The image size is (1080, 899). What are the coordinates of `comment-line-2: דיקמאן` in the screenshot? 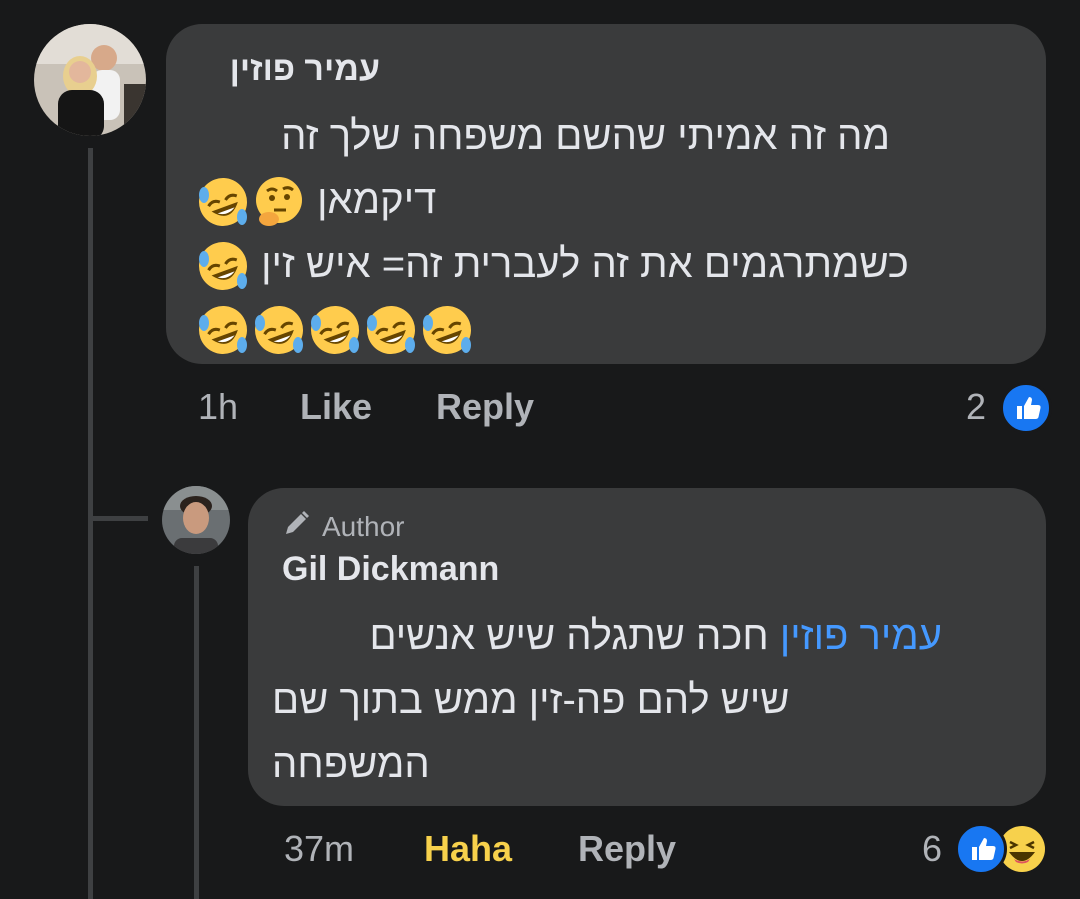 It's located at (540, 200).